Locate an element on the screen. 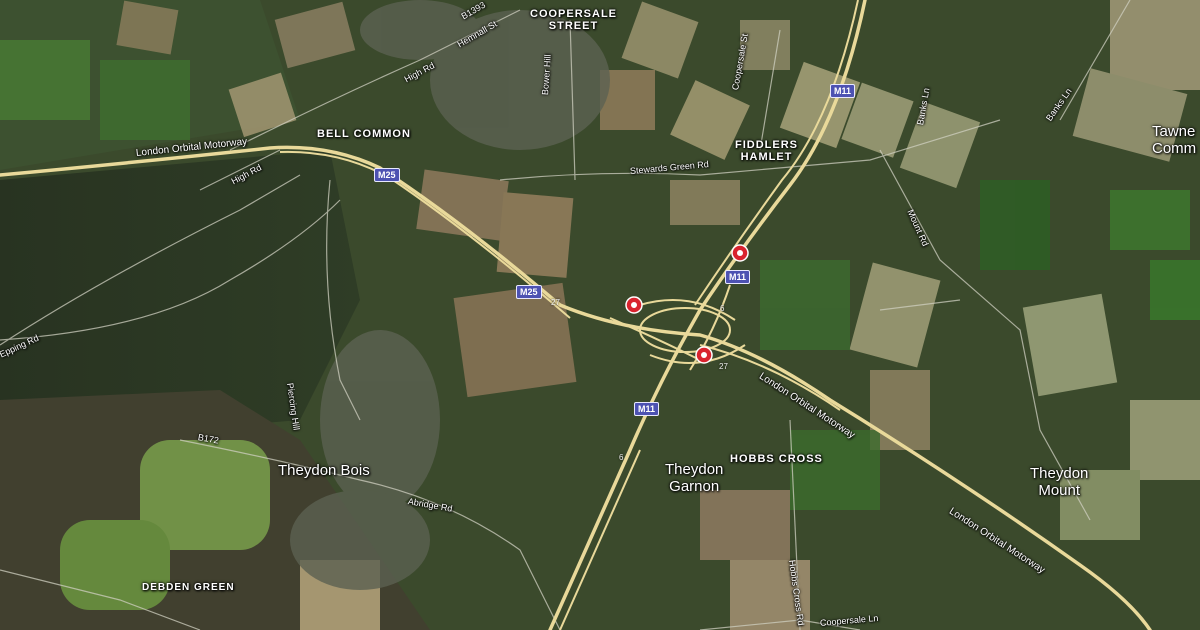 This screenshot has height=630, width=1200. place-label-theydon-garnon: Theydon Garnon is located at coordinates (694, 478).